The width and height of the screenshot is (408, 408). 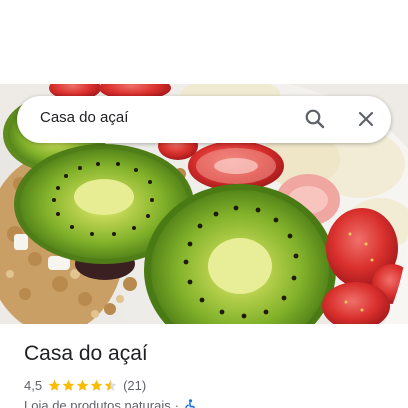 I want to click on search-icon, so click(x=315, y=119).